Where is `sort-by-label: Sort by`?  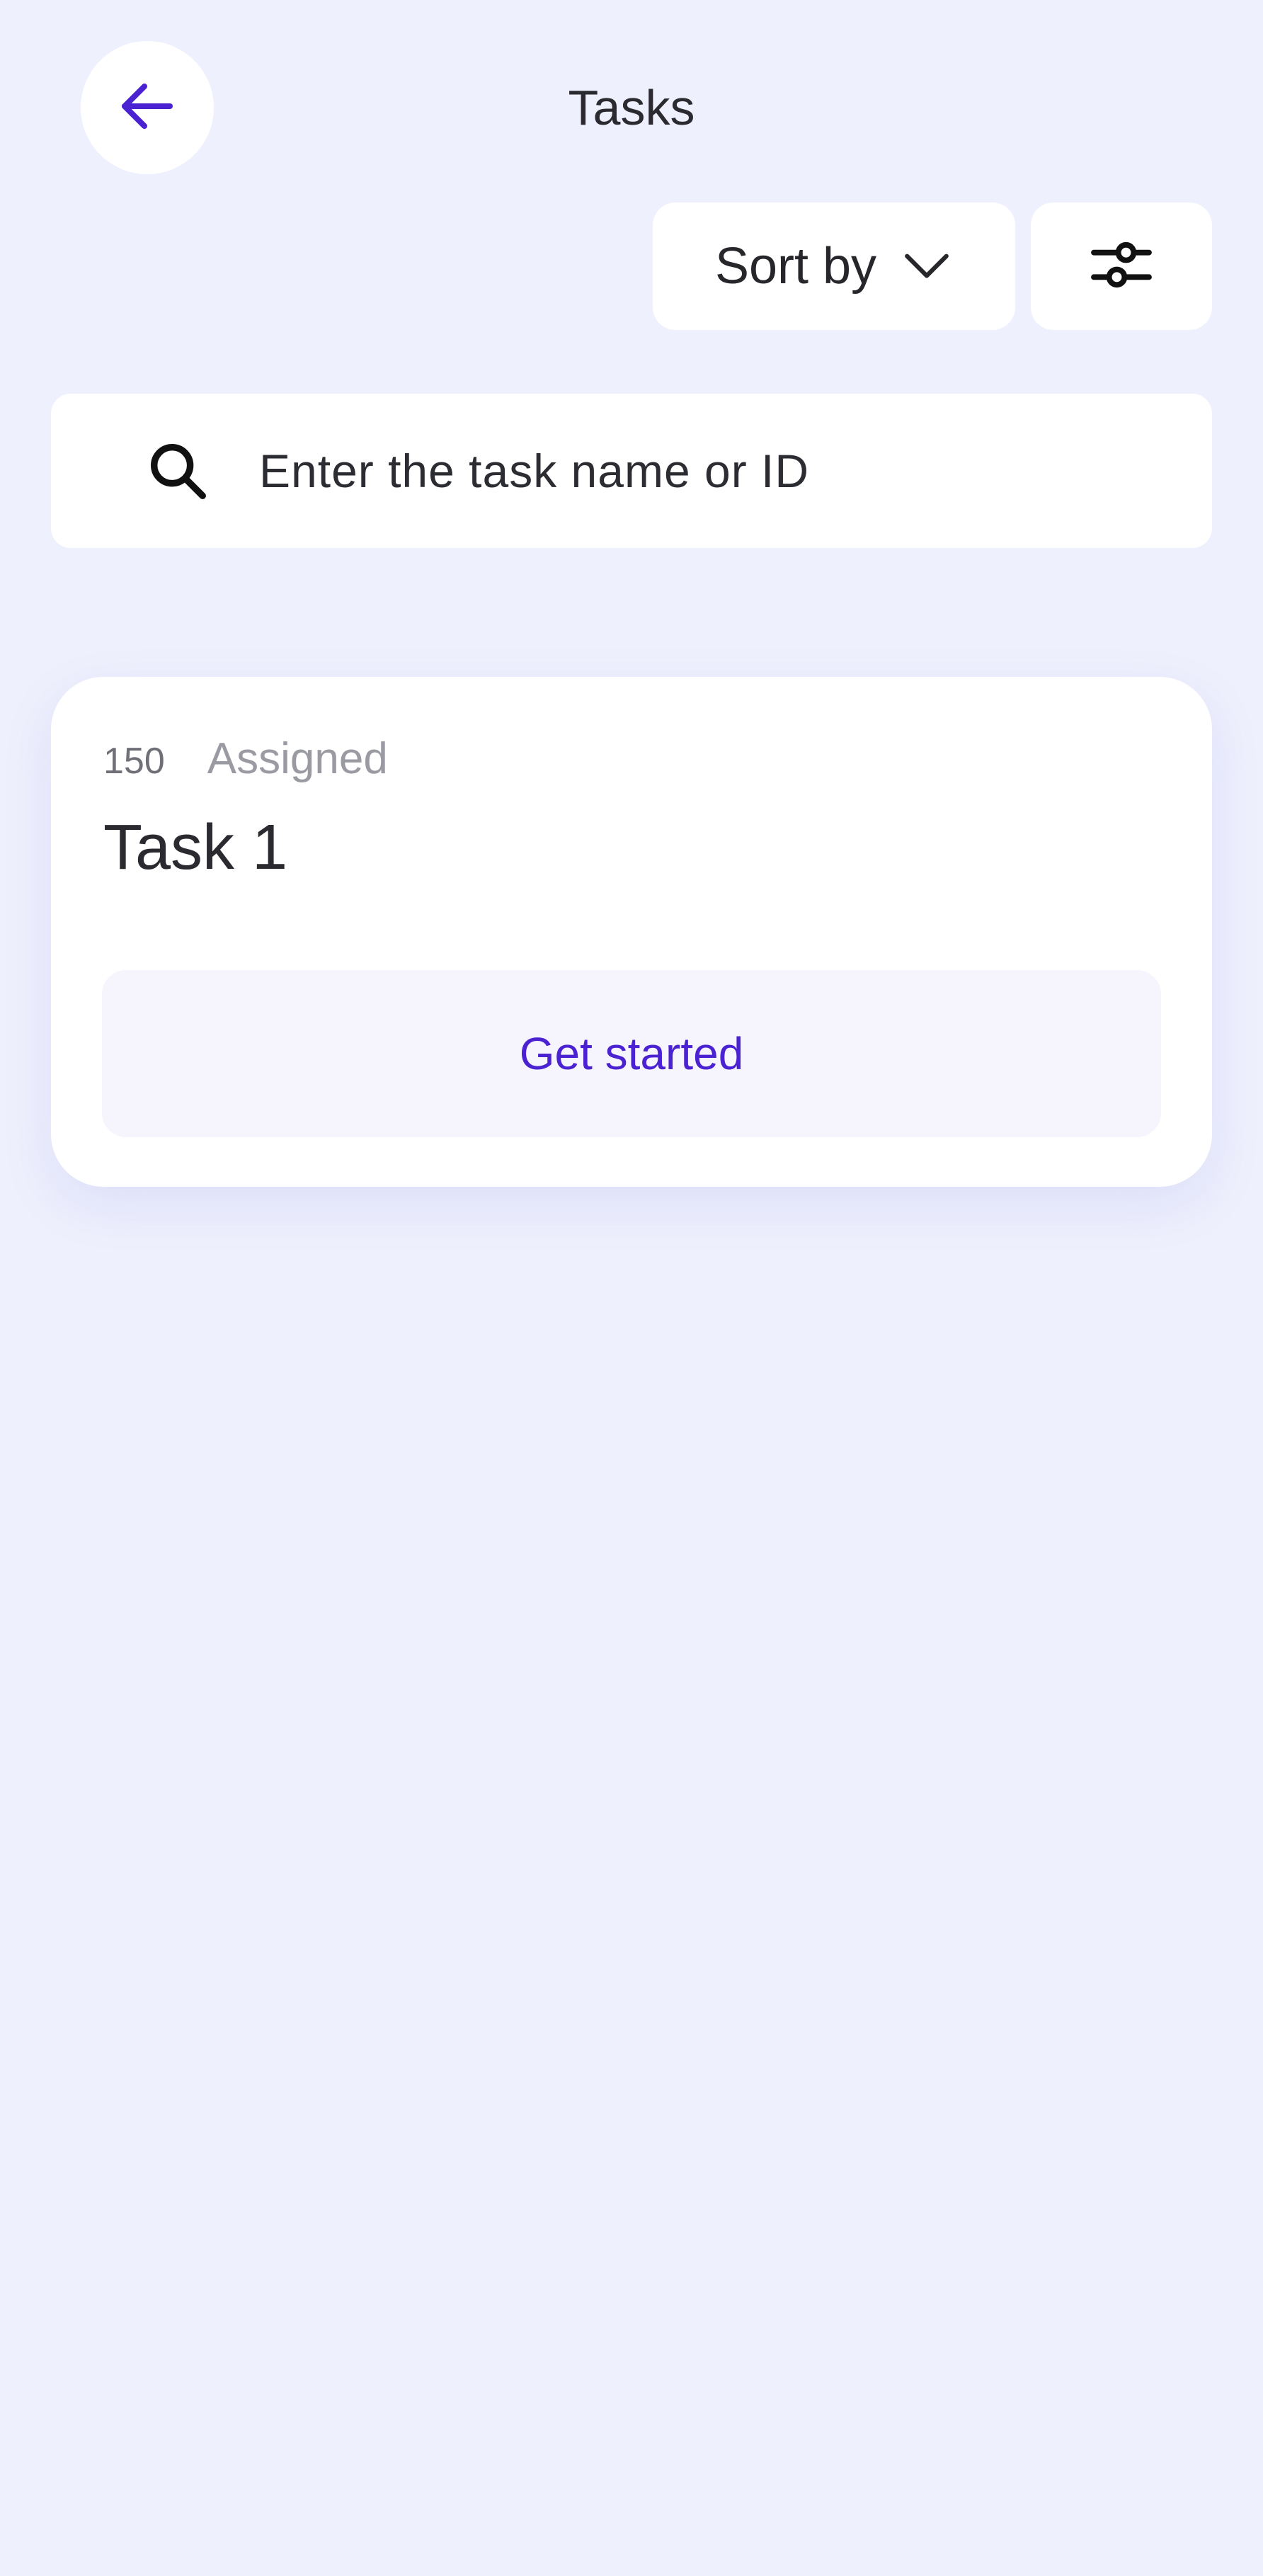 sort-by-label: Sort by is located at coordinates (795, 266).